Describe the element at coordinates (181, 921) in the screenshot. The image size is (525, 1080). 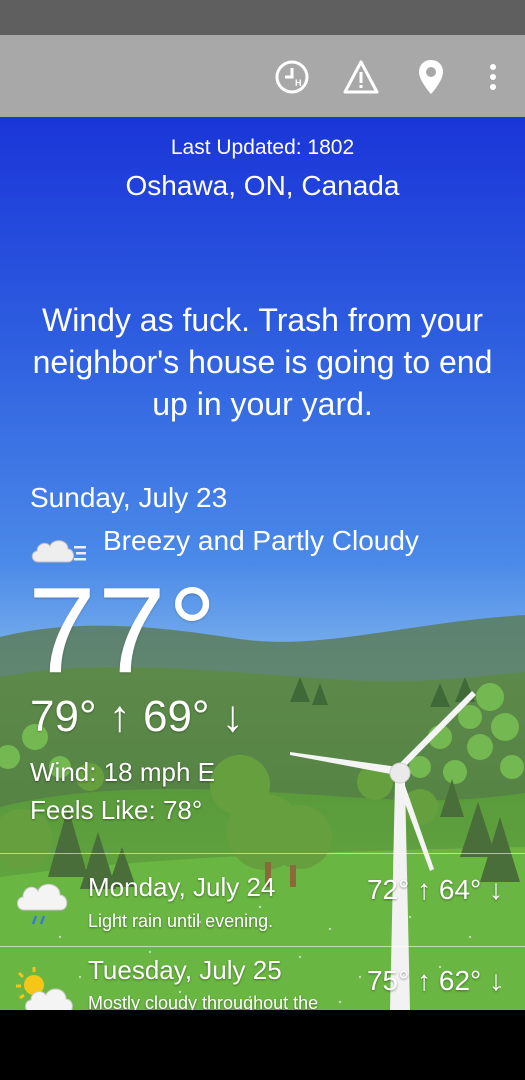
I see `forecast-summary: Light rain until evening.` at that location.